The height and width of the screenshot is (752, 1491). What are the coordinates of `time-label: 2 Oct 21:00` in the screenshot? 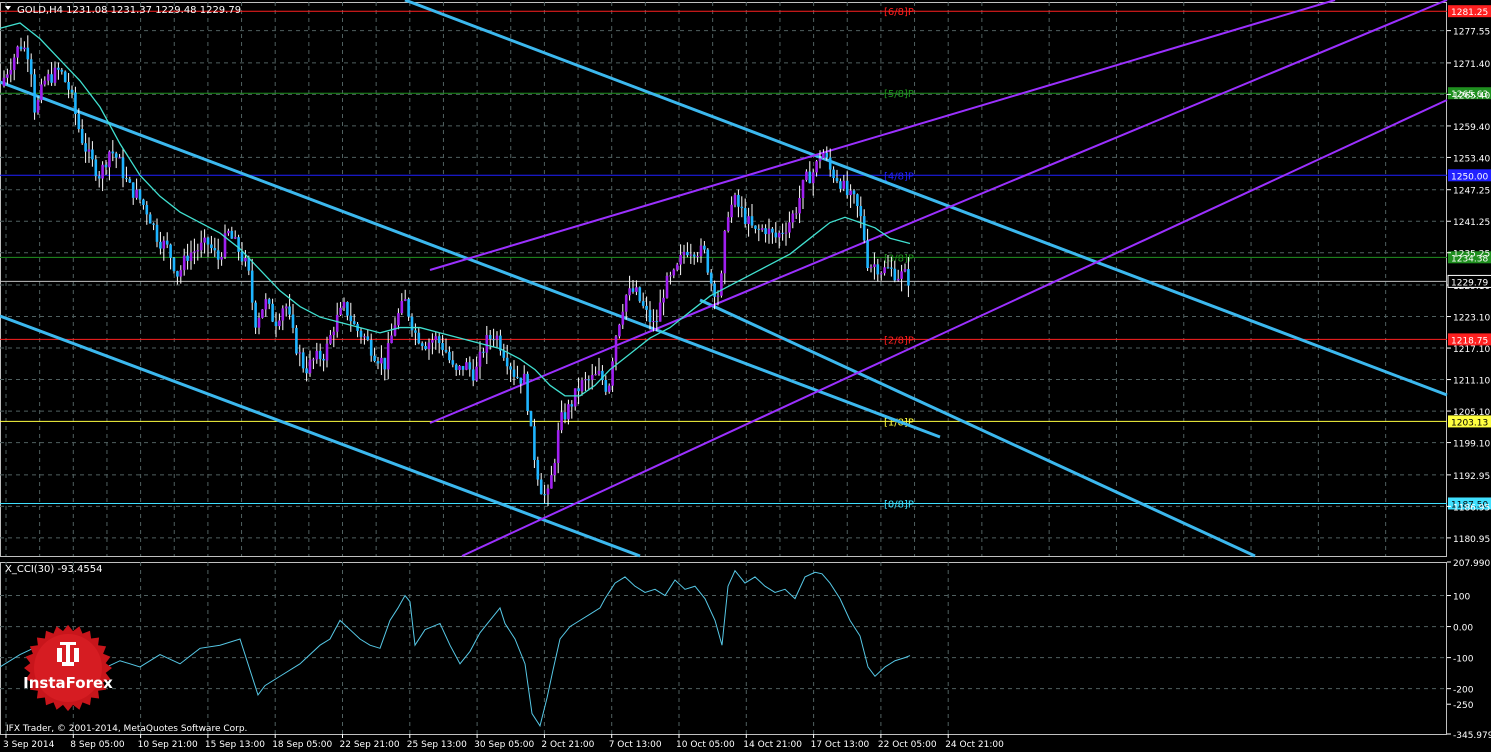 It's located at (567, 745).